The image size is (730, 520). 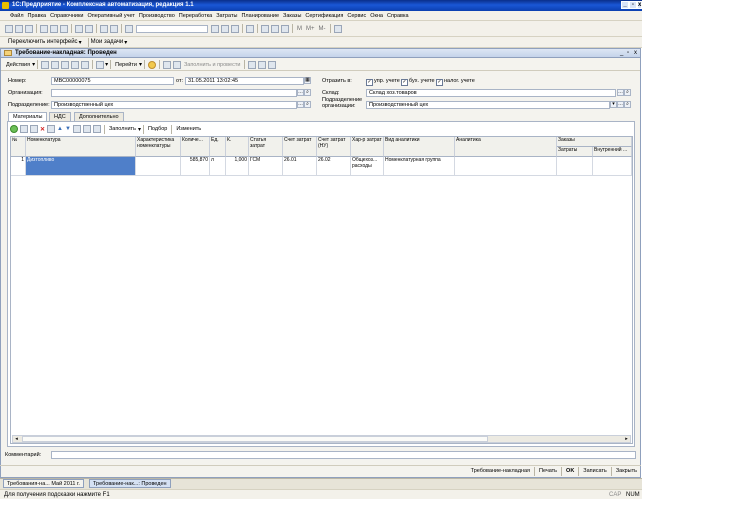 I want to click on doc-close-icon: x, so click(x=635, y=53).